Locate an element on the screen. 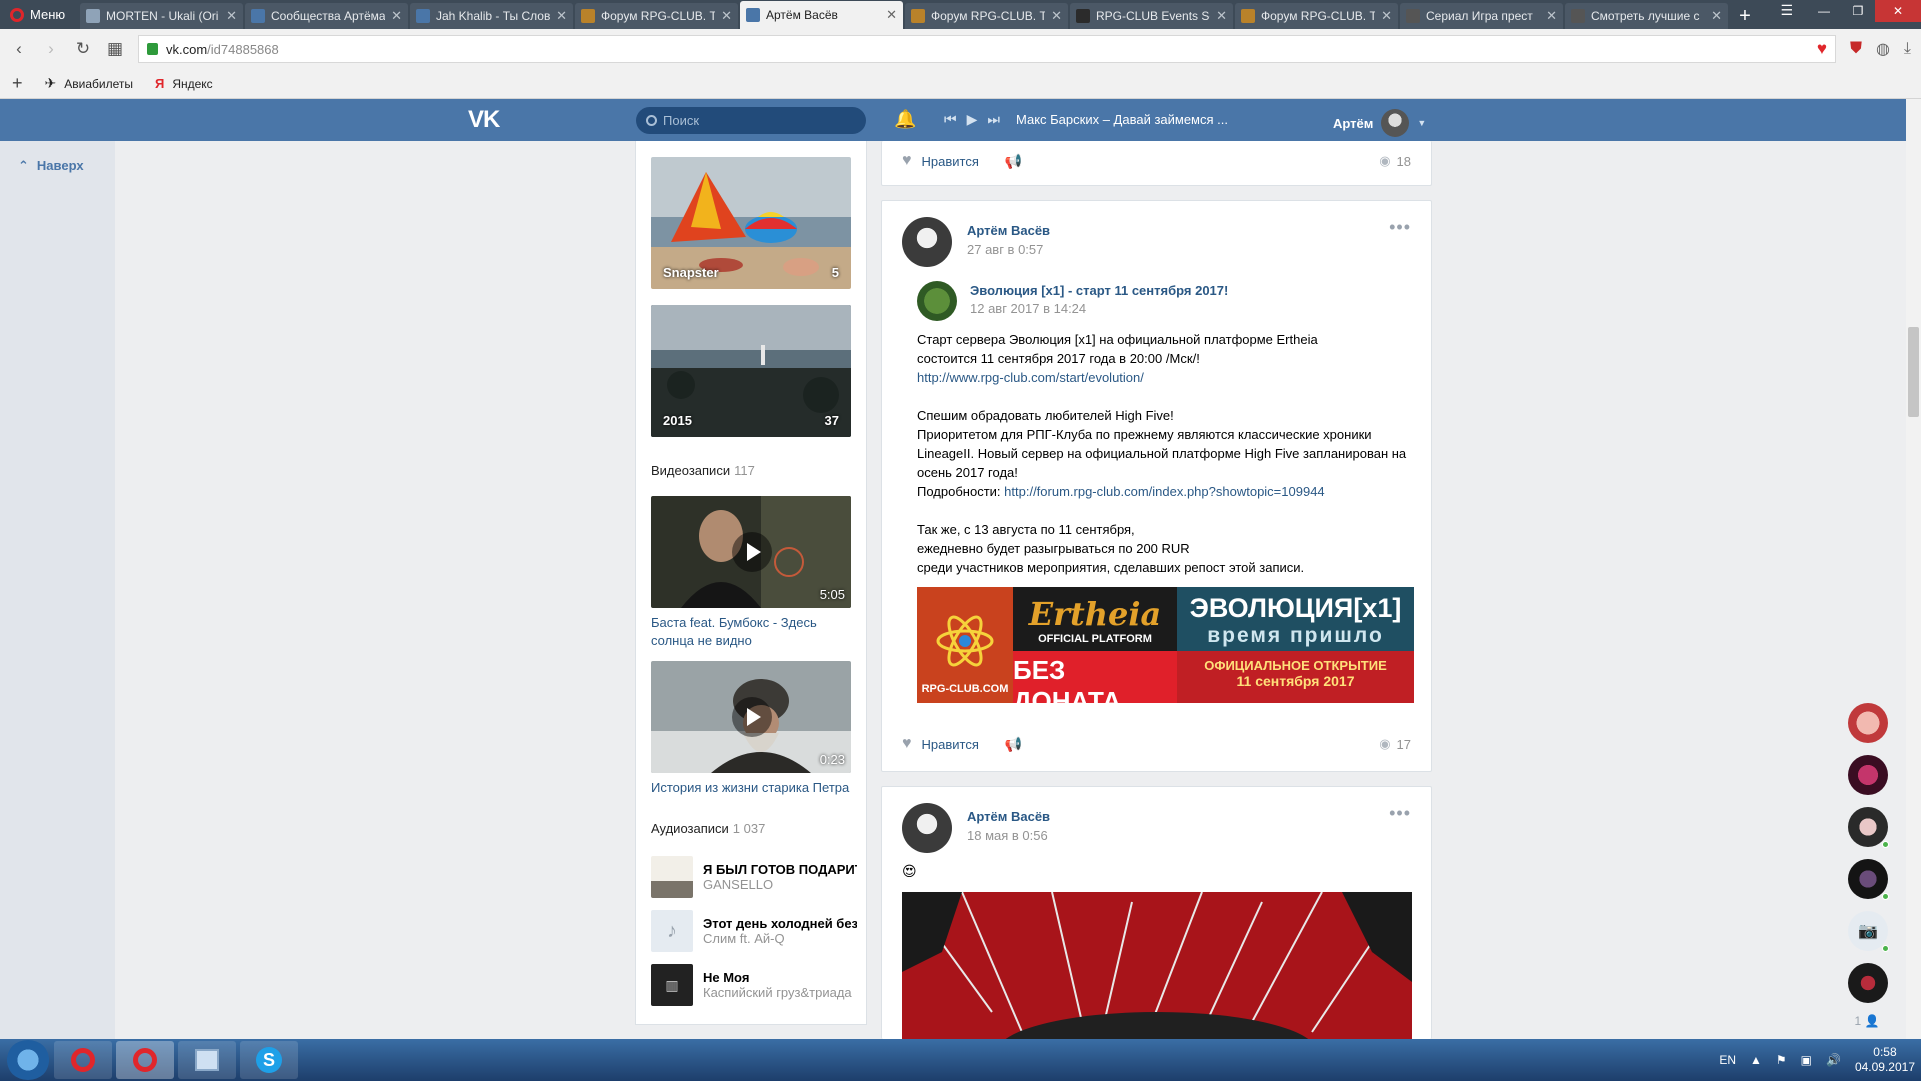 This screenshot has height=1081, width=1921. forward-icon: › is located at coordinates (51, 49).